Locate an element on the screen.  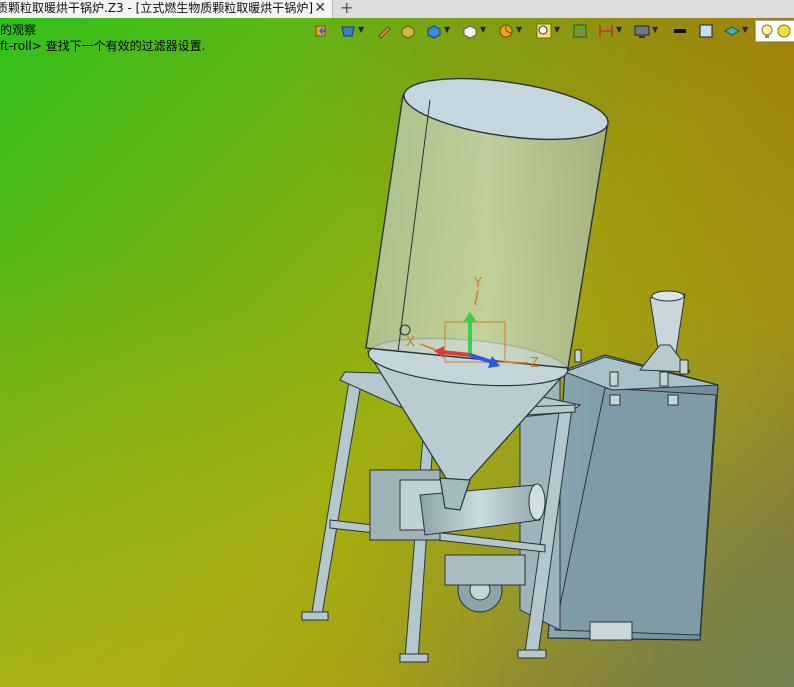
message-line-2: ft-roll> 查找下一个有效的过滤器设置. is located at coordinates (103, 46).